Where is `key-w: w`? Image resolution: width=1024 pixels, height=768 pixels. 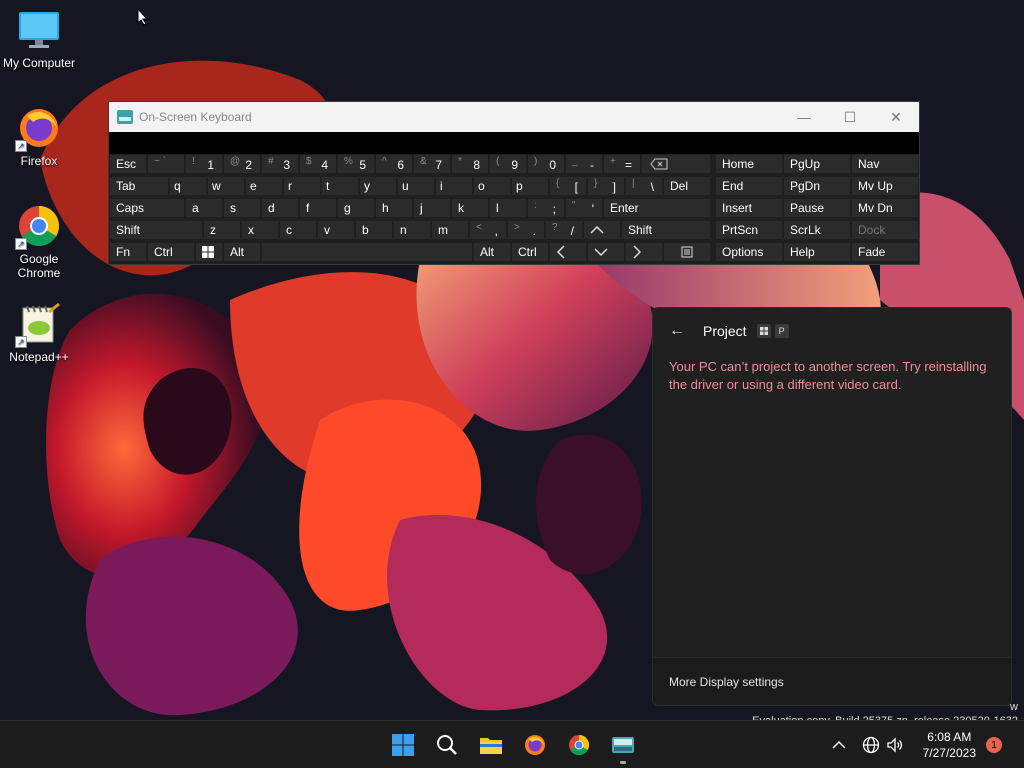 key-w: w is located at coordinates (226, 186).